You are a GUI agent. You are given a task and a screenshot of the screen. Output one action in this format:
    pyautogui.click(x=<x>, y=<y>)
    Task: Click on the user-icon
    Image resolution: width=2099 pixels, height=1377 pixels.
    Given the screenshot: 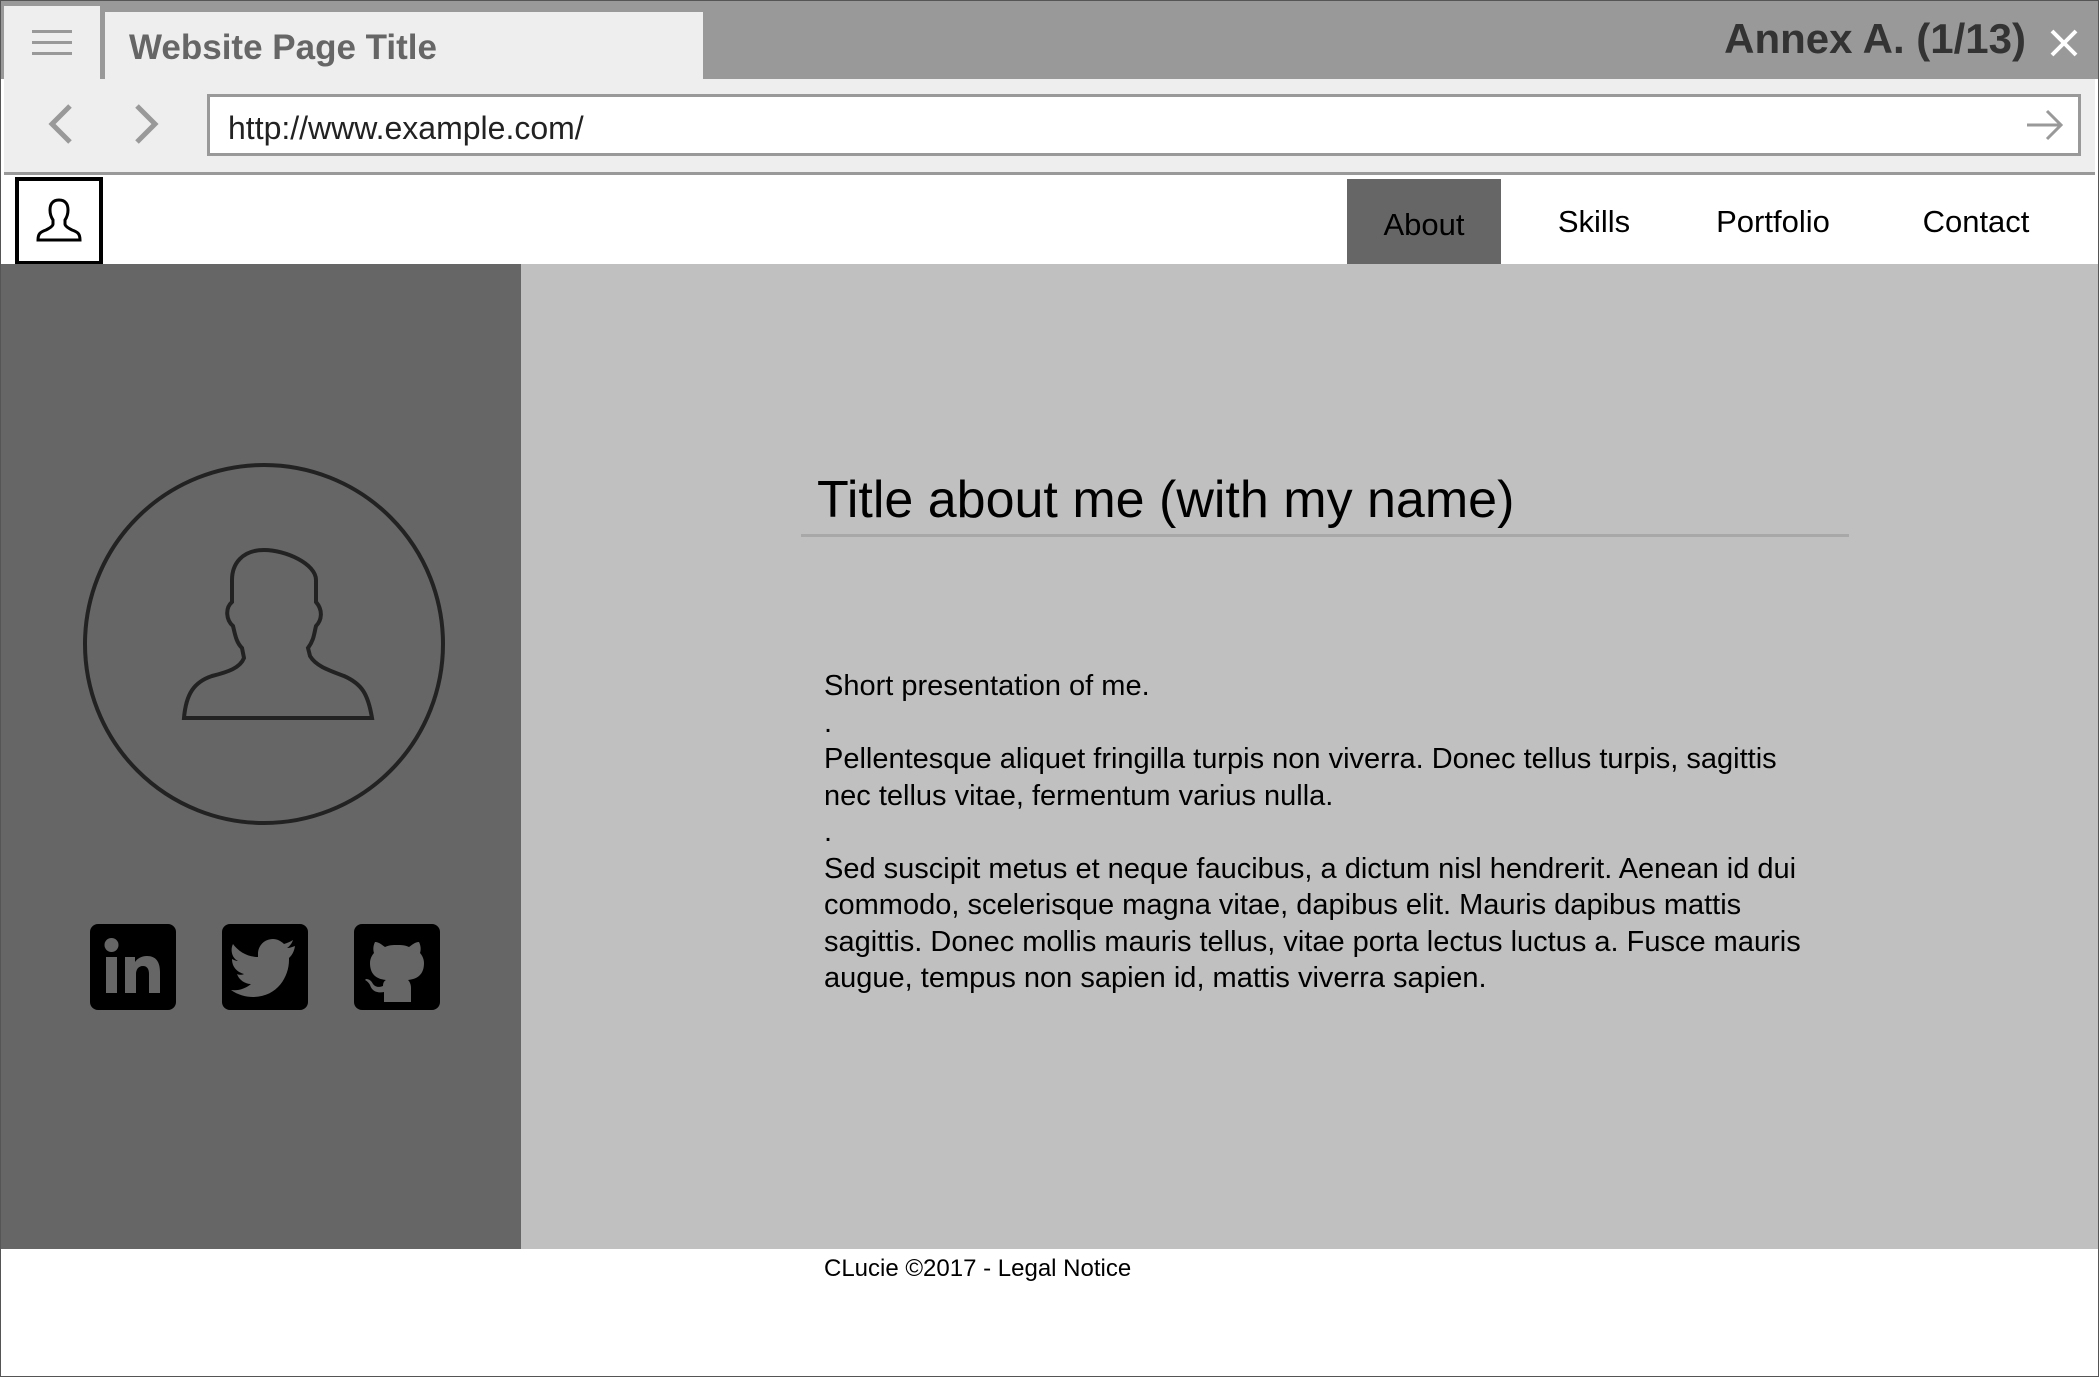 What is the action you would take?
    pyautogui.click(x=59, y=220)
    